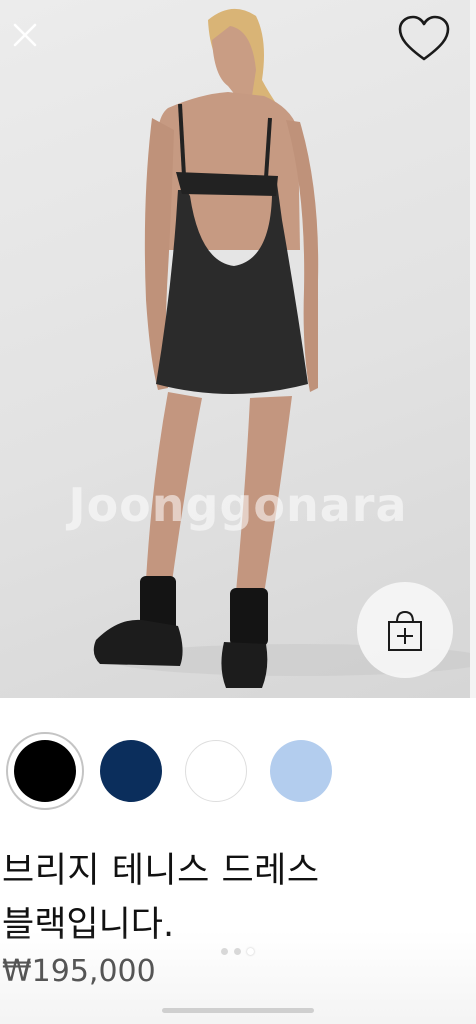 The image size is (476, 1024). I want to click on carousel-dots, so click(237, 947).